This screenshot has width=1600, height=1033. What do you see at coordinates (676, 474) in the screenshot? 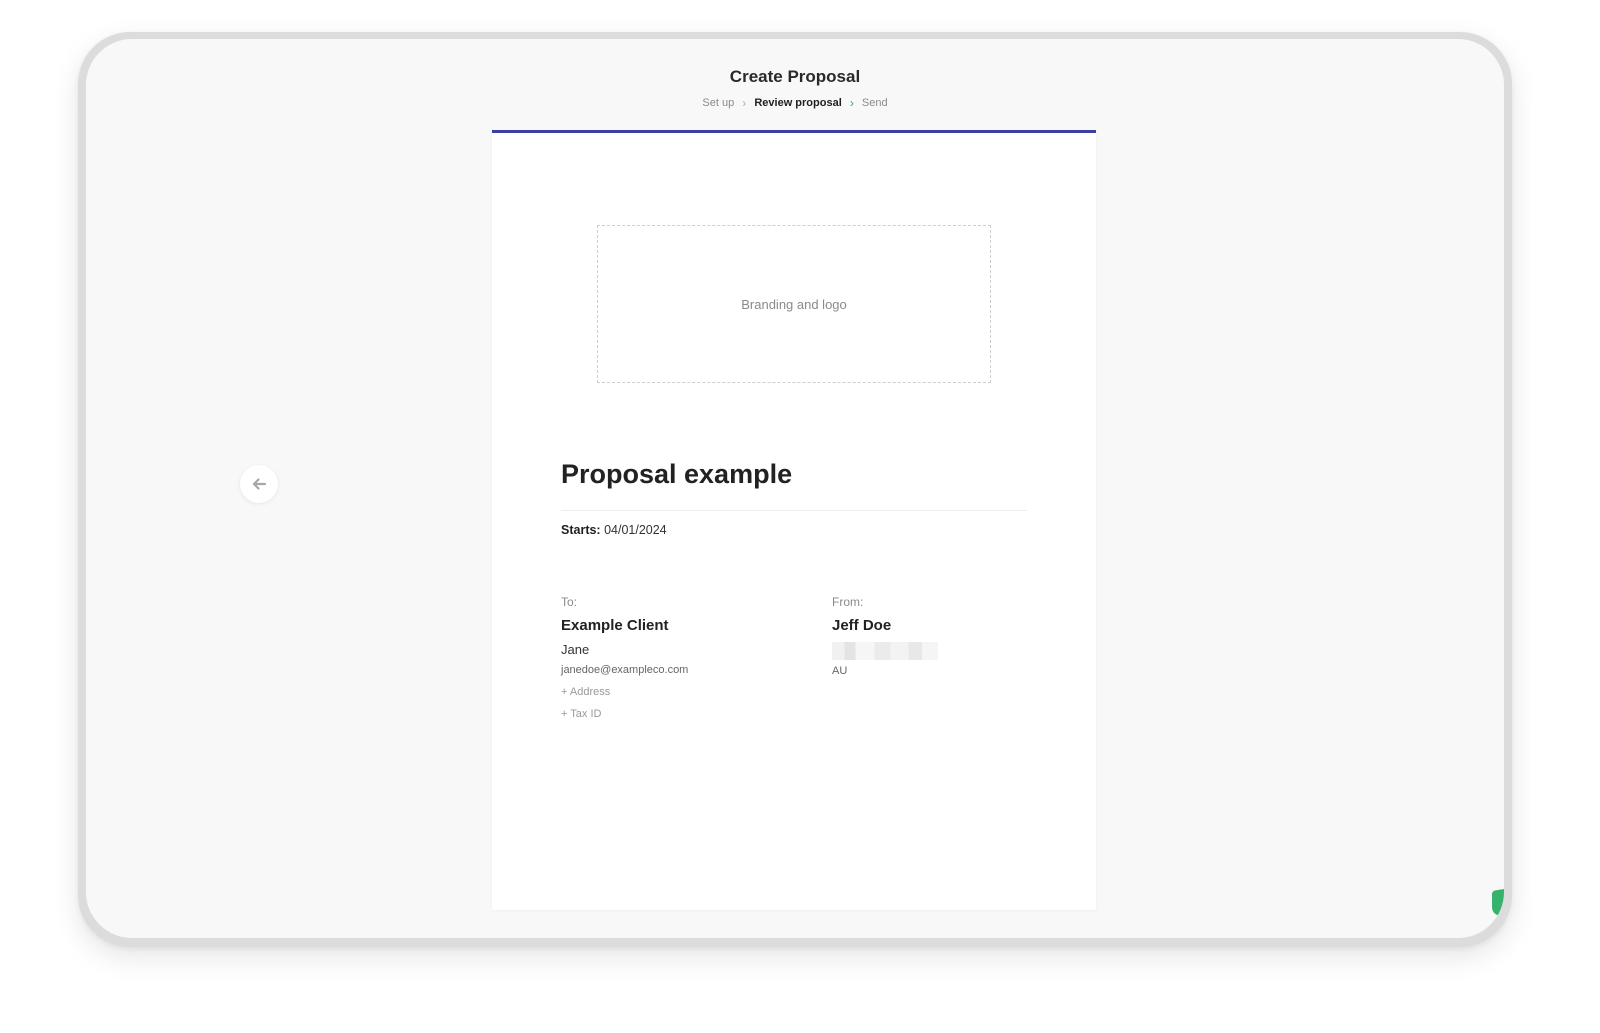
I see `proposal-title: Proposal example` at bounding box center [676, 474].